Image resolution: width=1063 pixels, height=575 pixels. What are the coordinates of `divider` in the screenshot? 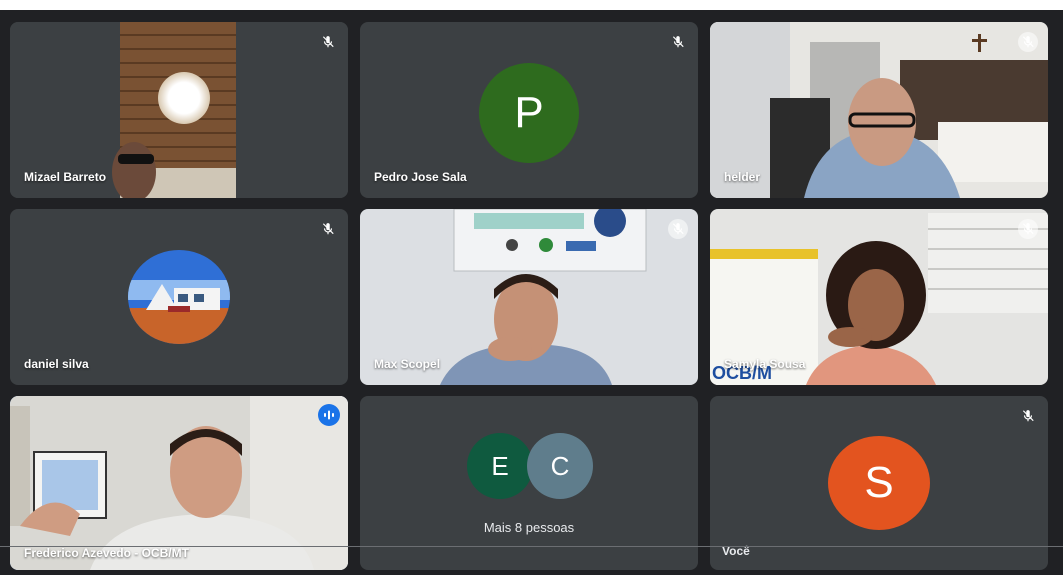 It's located at (531, 546).